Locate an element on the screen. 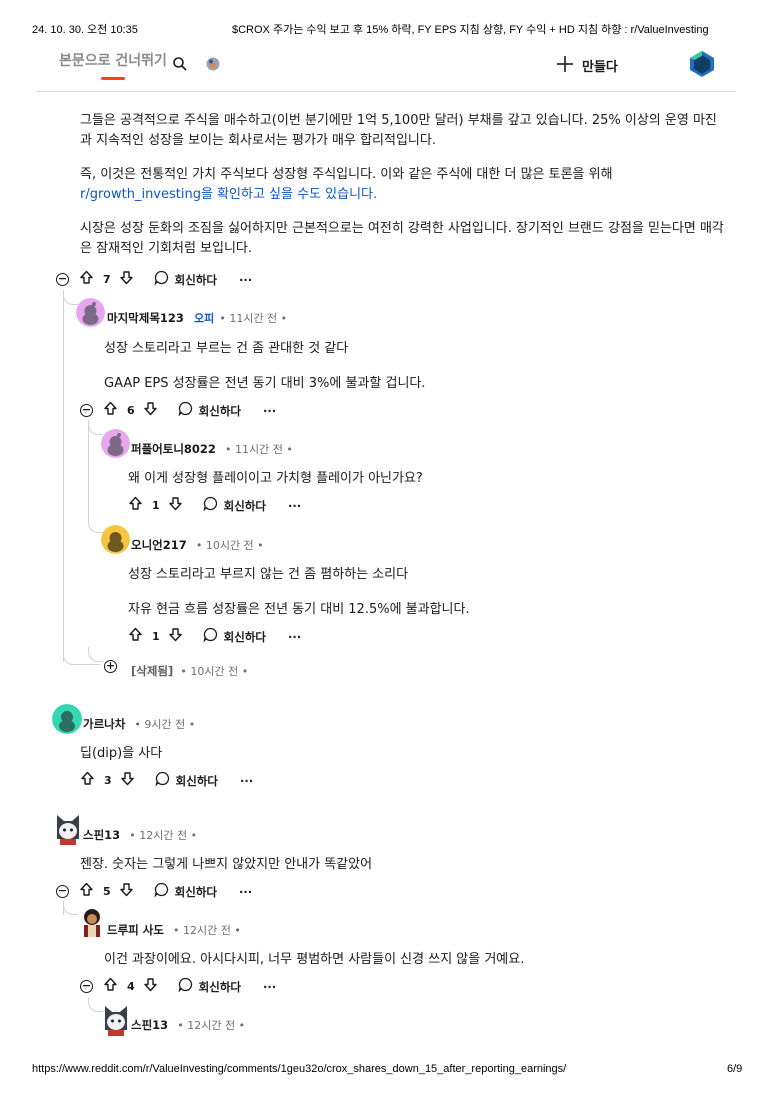 The width and height of the screenshot is (773, 1094). search-icon is located at coordinates (180, 64).